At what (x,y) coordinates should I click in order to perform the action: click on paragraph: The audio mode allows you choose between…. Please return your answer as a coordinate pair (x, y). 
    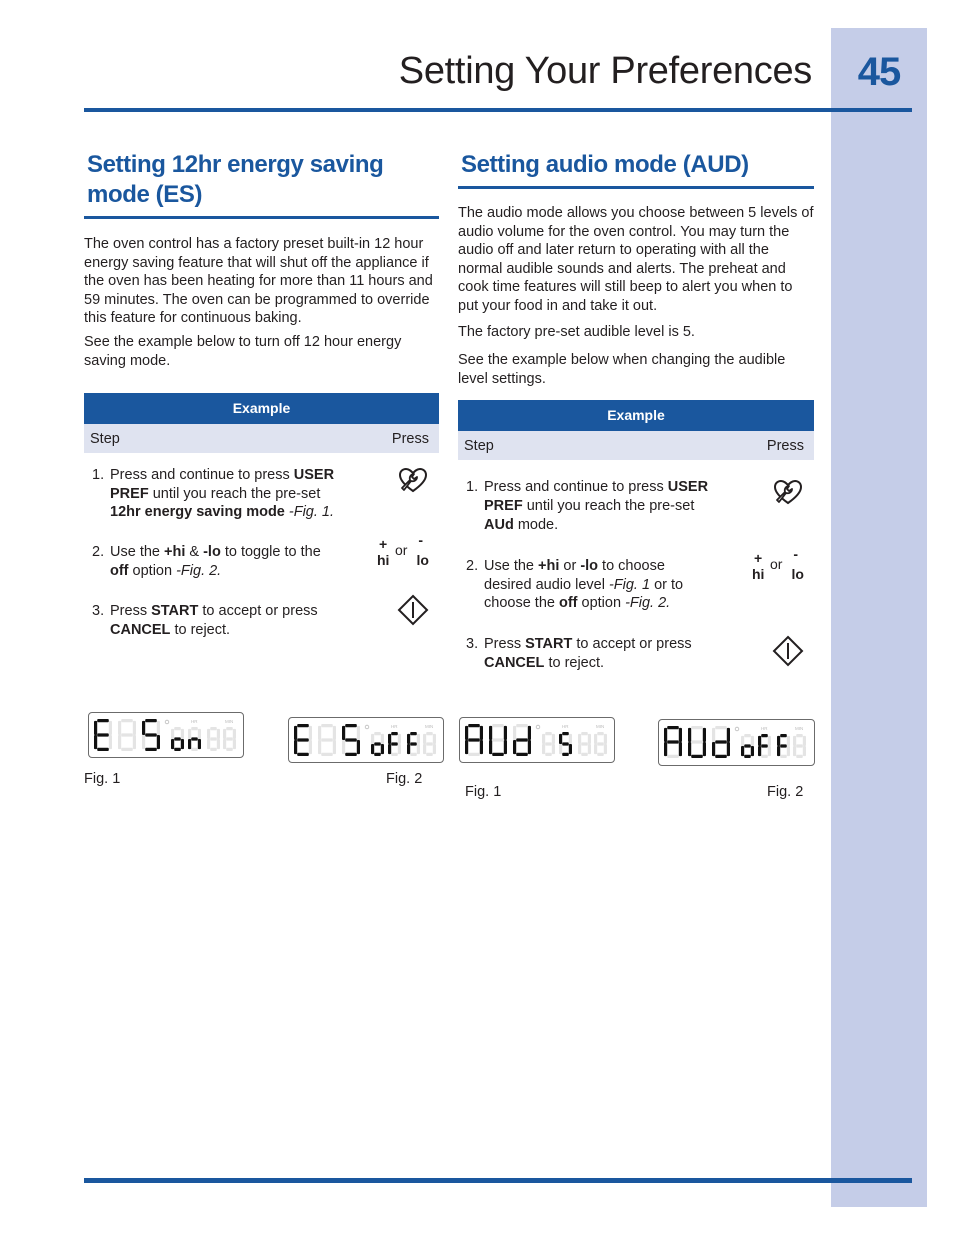
    Looking at the image, I should click on (636, 259).